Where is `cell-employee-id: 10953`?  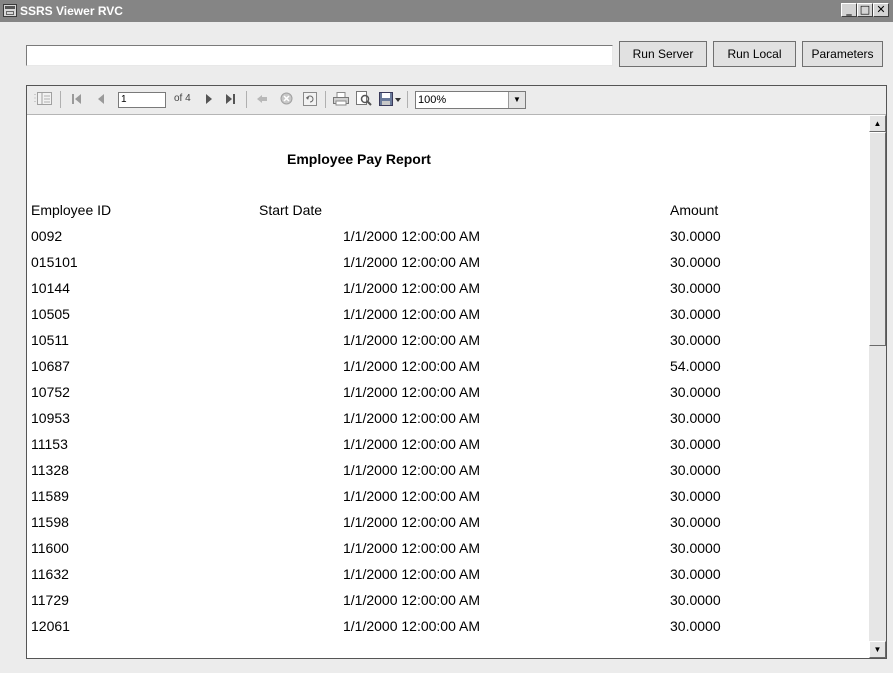 cell-employee-id: 10953 is located at coordinates (50, 418).